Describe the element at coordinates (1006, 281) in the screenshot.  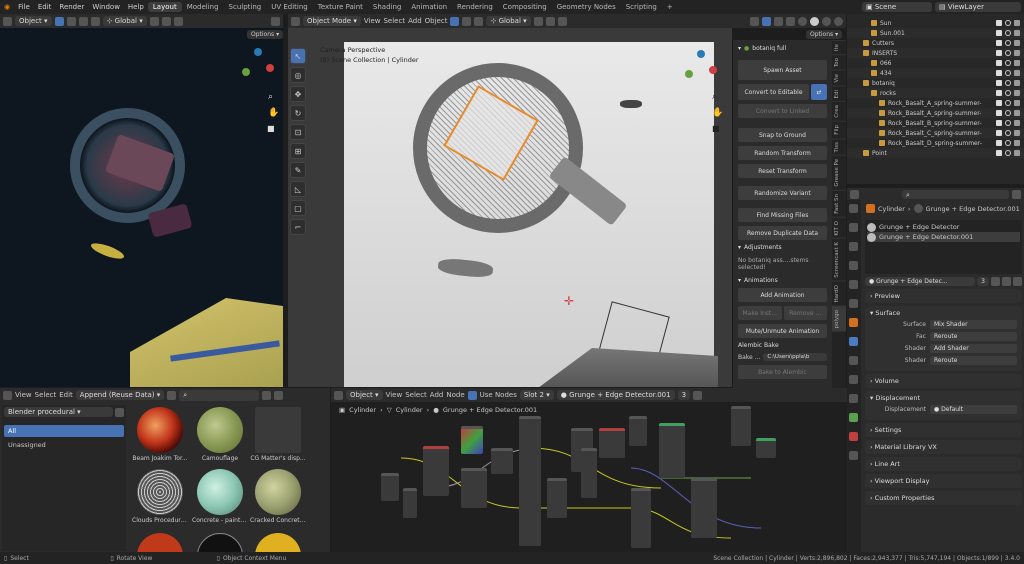
I see `new-material-icon` at that location.